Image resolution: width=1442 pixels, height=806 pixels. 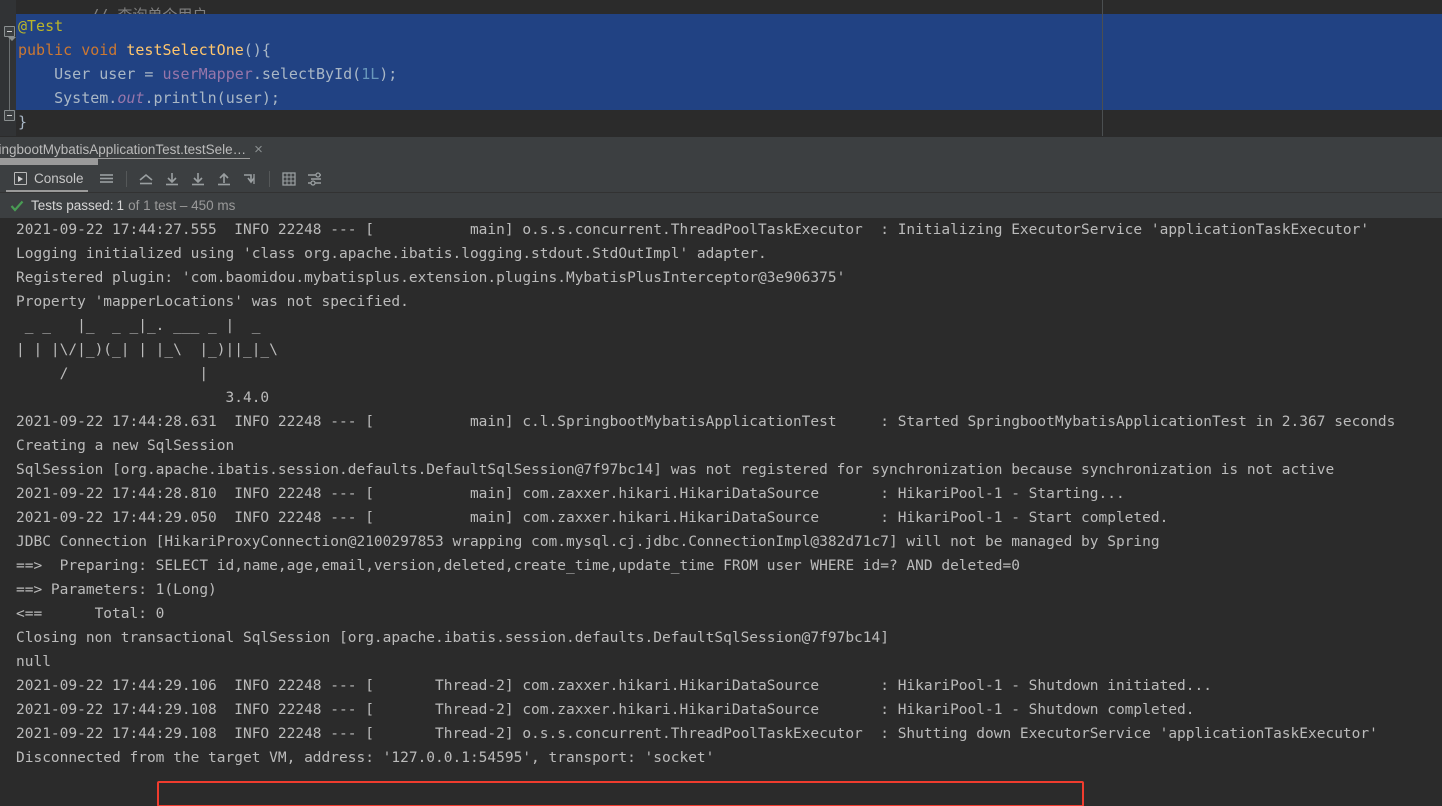 What do you see at coordinates (41, 26) in the screenshot?
I see `code-token: @Test` at bounding box center [41, 26].